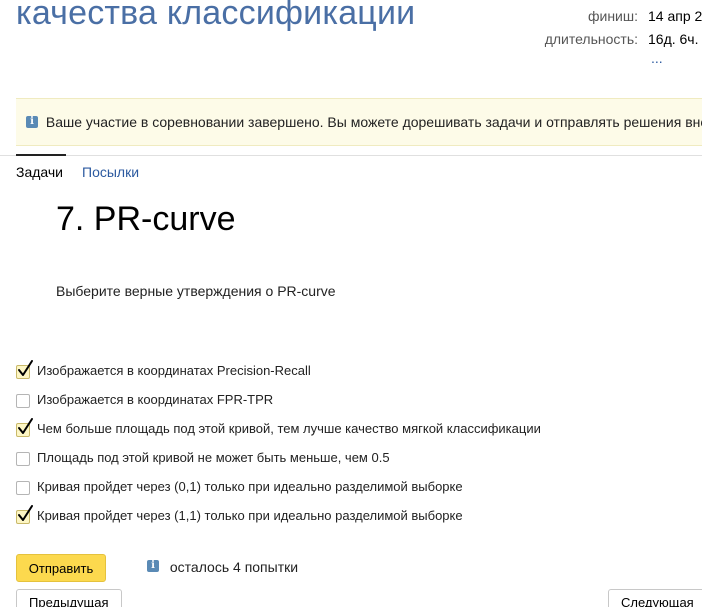  I want to click on problem-statement: Выберите верные утверждения о PR-curve, so click(196, 291).